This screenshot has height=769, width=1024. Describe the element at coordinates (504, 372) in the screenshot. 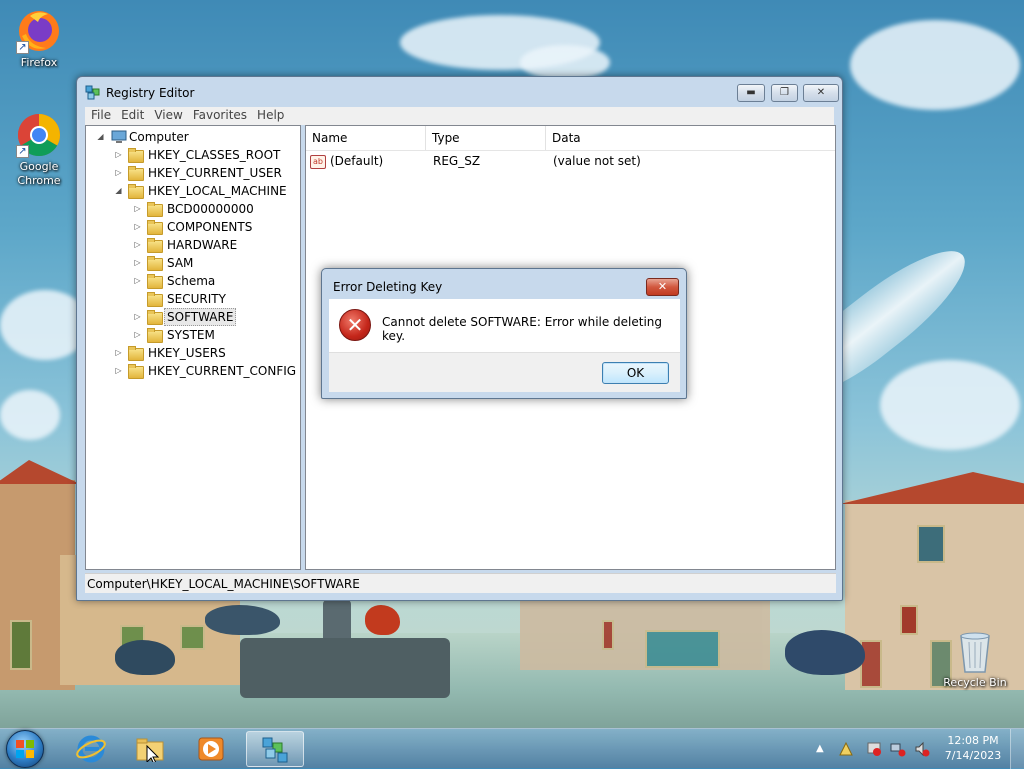

I see `dialog-footer: OK` at that location.